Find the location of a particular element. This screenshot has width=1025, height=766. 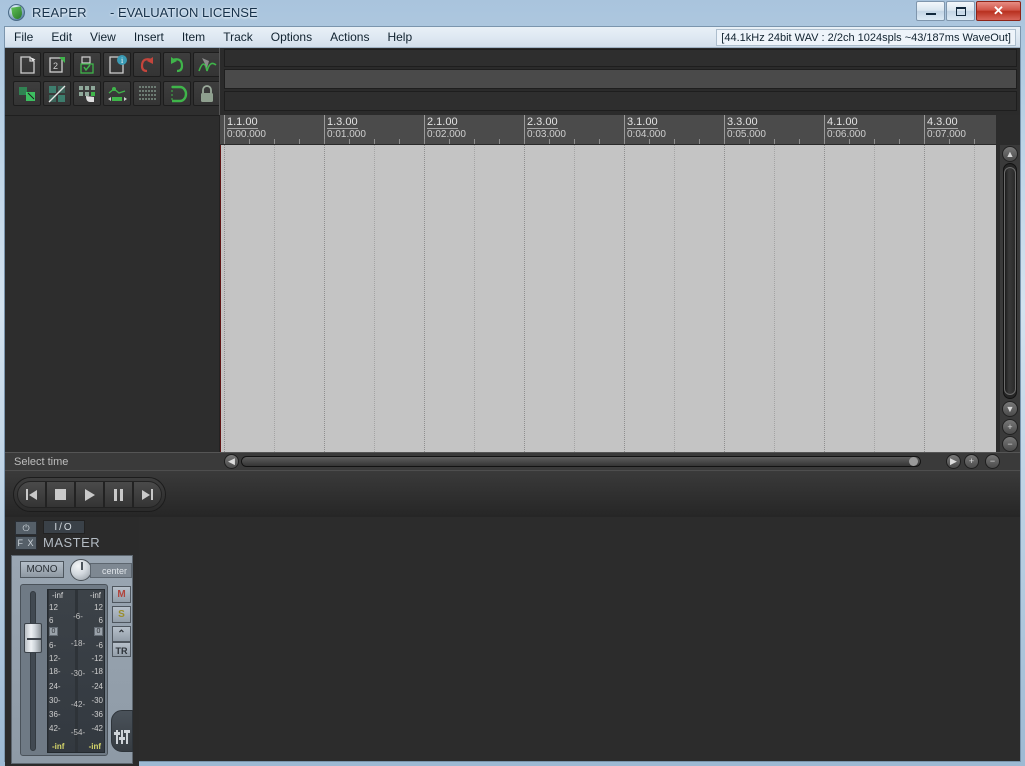

envelope-button is located at coordinates (207, 64).